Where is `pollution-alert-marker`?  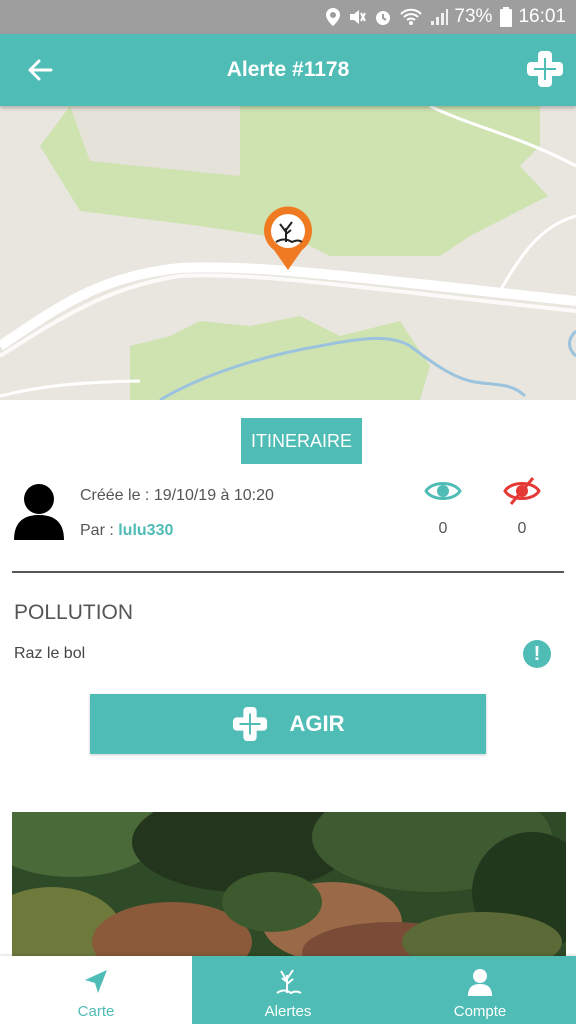
pollution-alert-marker is located at coordinates (288, 239).